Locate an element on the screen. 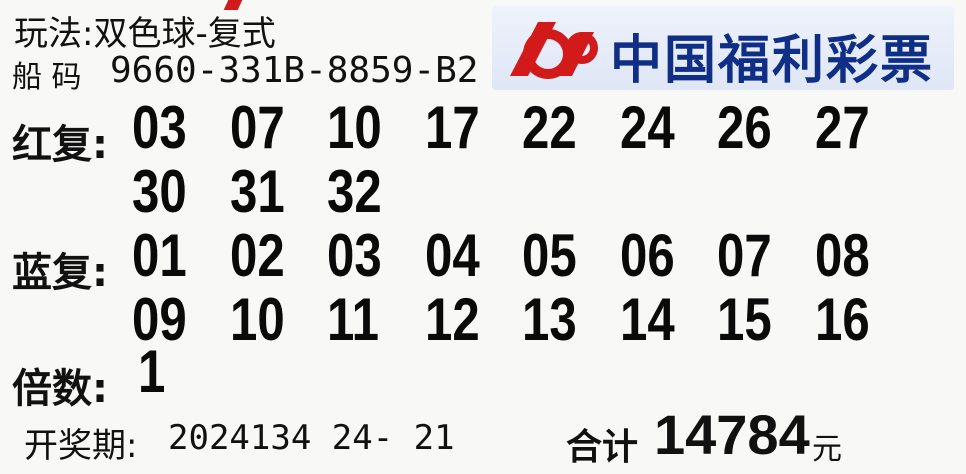 The width and height of the screenshot is (966, 474). blue-number: 15 is located at coordinates (744, 319).